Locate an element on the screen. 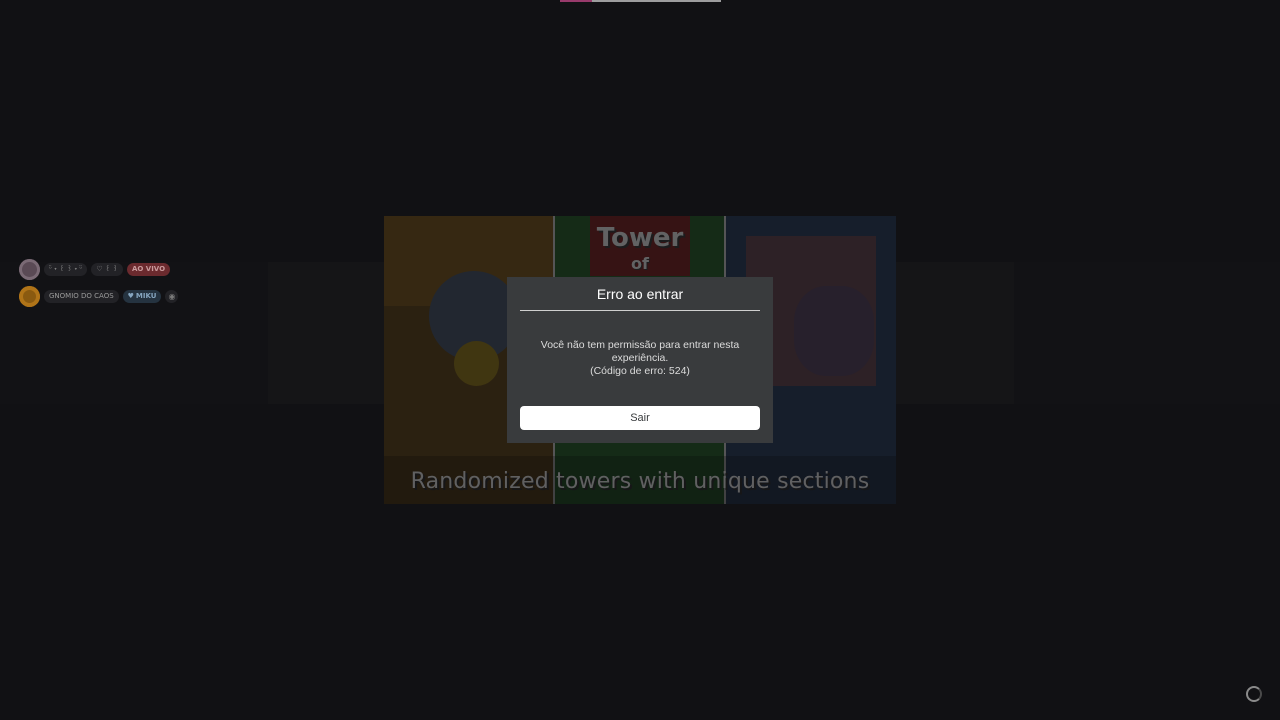 The image size is (1280, 720). live-badge: AO VIVO is located at coordinates (148, 269).